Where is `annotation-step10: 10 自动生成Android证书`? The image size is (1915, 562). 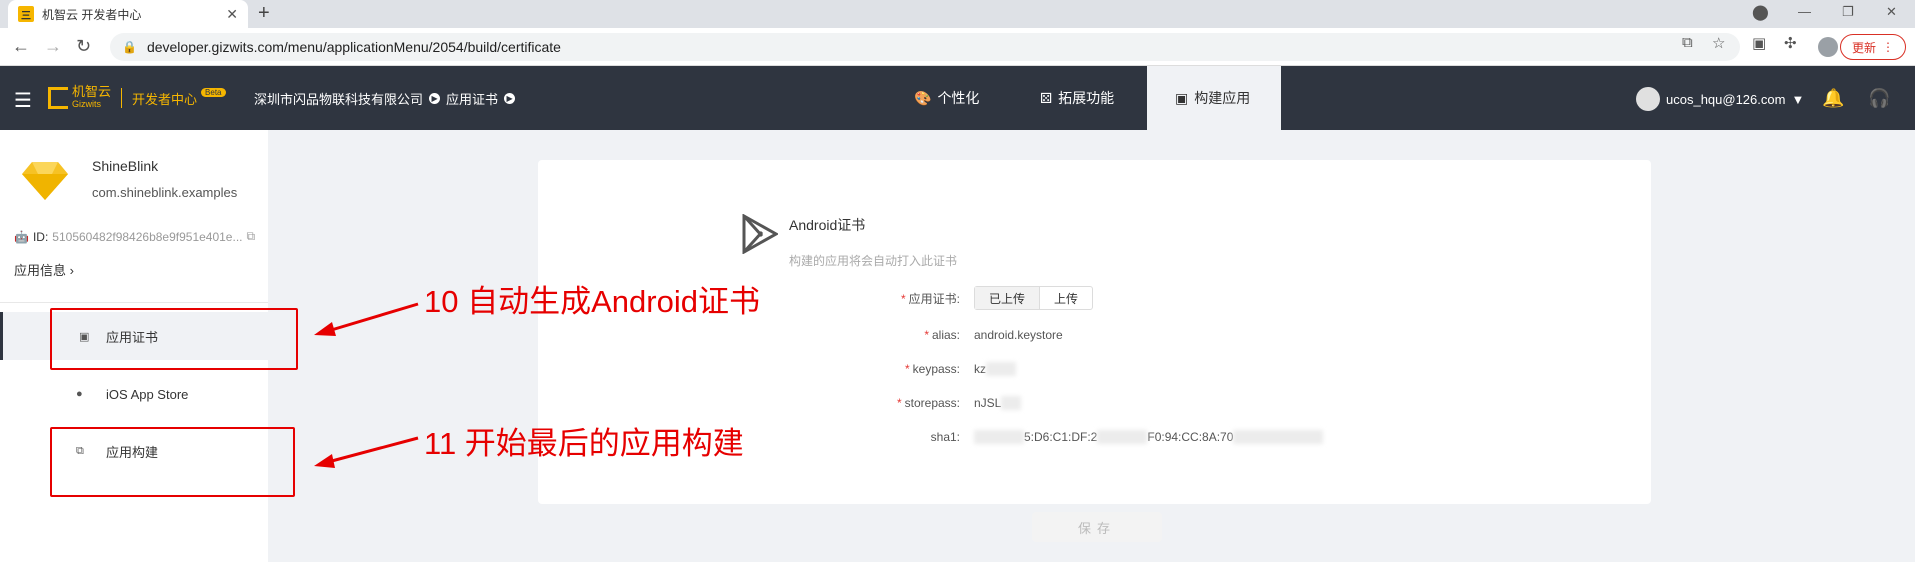
annotation-step10: 10 自动生成Android证书 is located at coordinates (592, 301).